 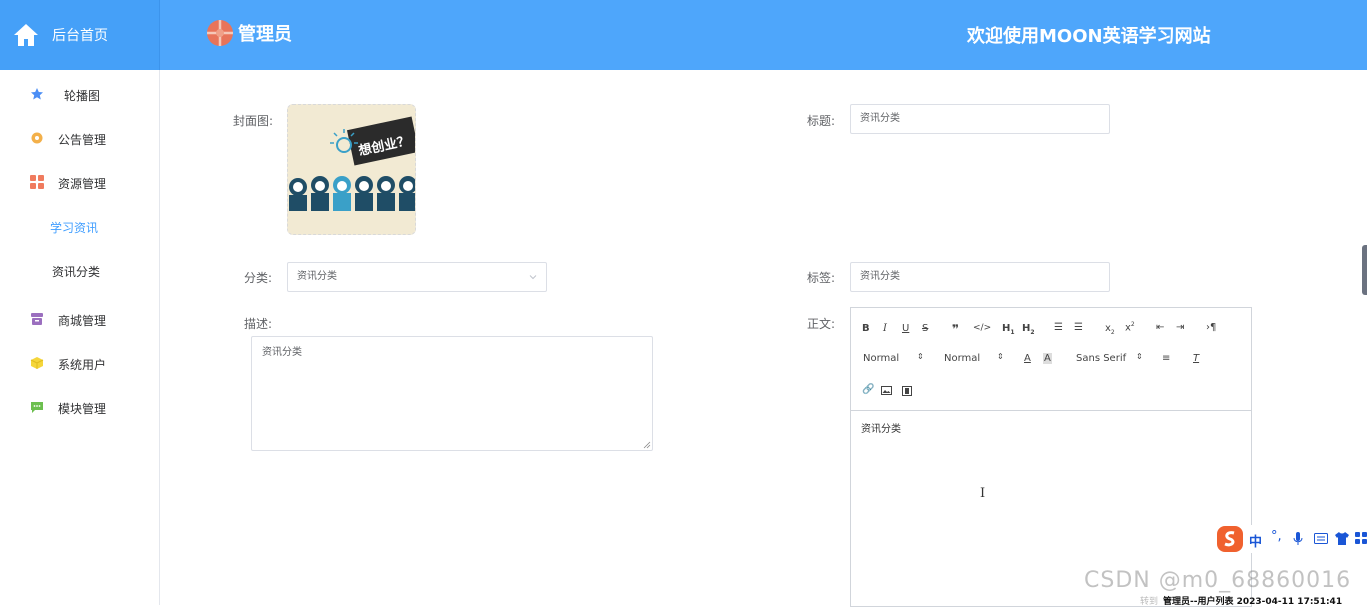 I want to click on grid-icon, so click(x=37, y=182).